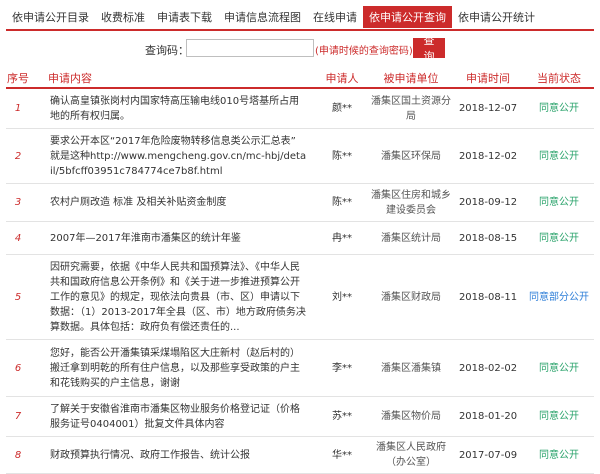  What do you see at coordinates (364, 51) in the screenshot?
I see `query-hint: (申请时候的查询密码)` at bounding box center [364, 51].